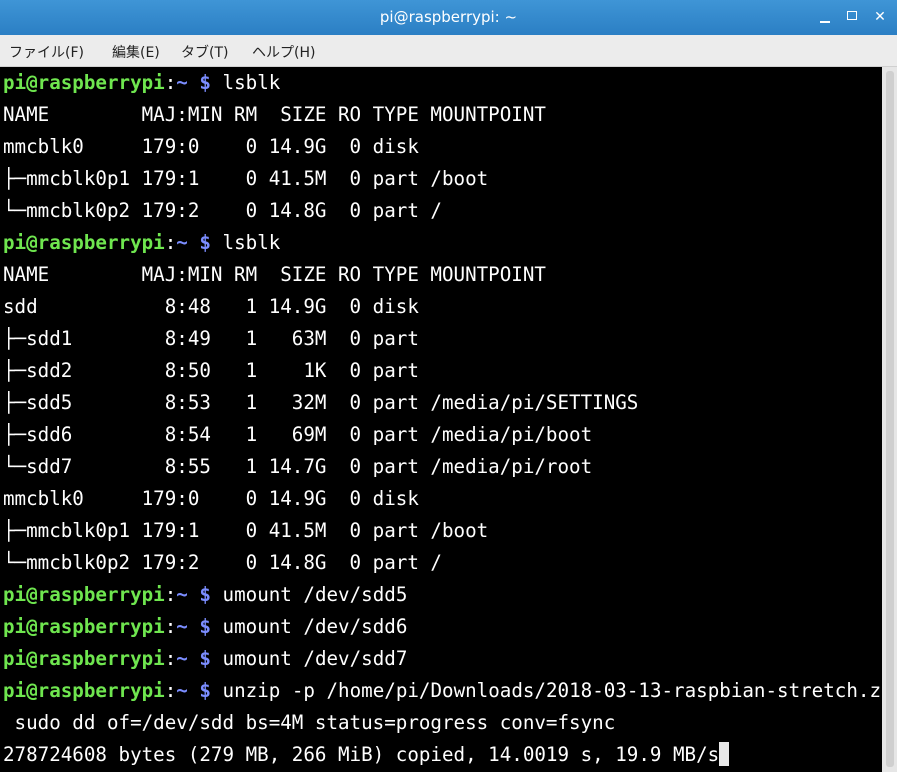 This screenshot has height=772, width=897. Describe the element at coordinates (46, 52) in the screenshot. I see `menu-file: ファイル(F)` at that location.